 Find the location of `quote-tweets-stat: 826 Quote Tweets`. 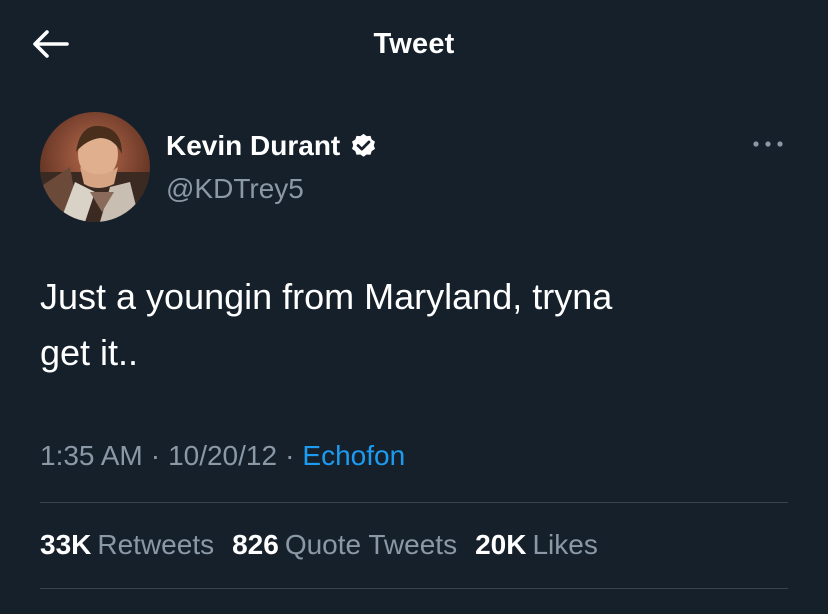

quote-tweets-stat: 826 Quote Tweets is located at coordinates (344, 545).